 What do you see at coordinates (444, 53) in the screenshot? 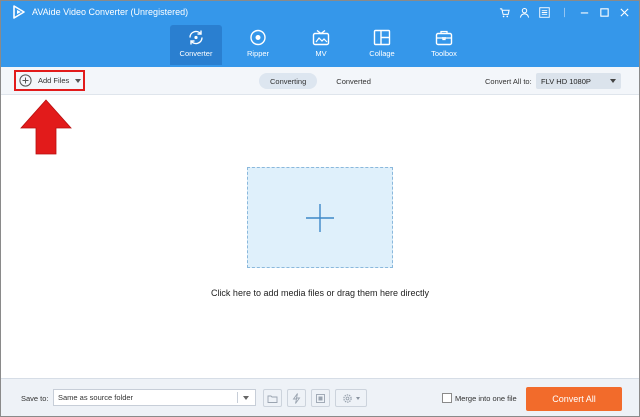
I see `tab-label: Toolbox` at bounding box center [444, 53].